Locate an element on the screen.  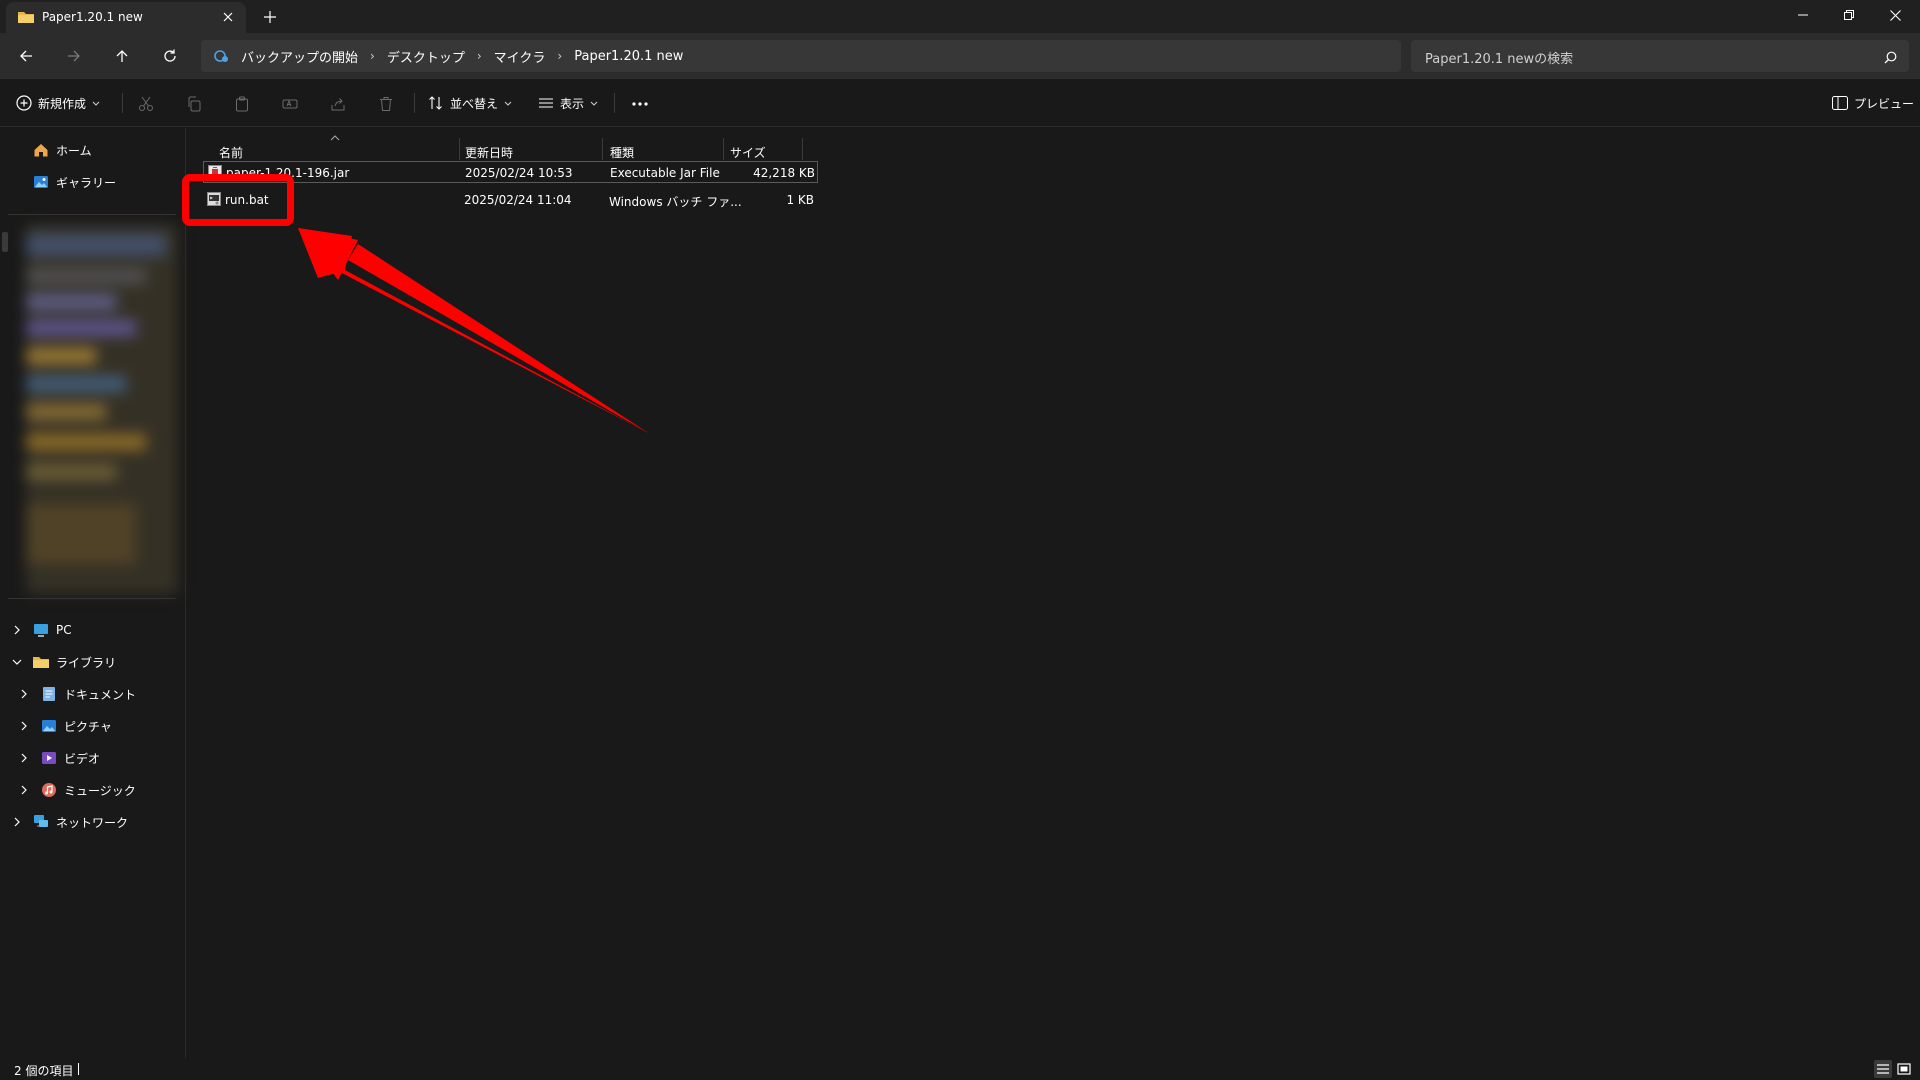
status-divider is located at coordinates (78, 1069).